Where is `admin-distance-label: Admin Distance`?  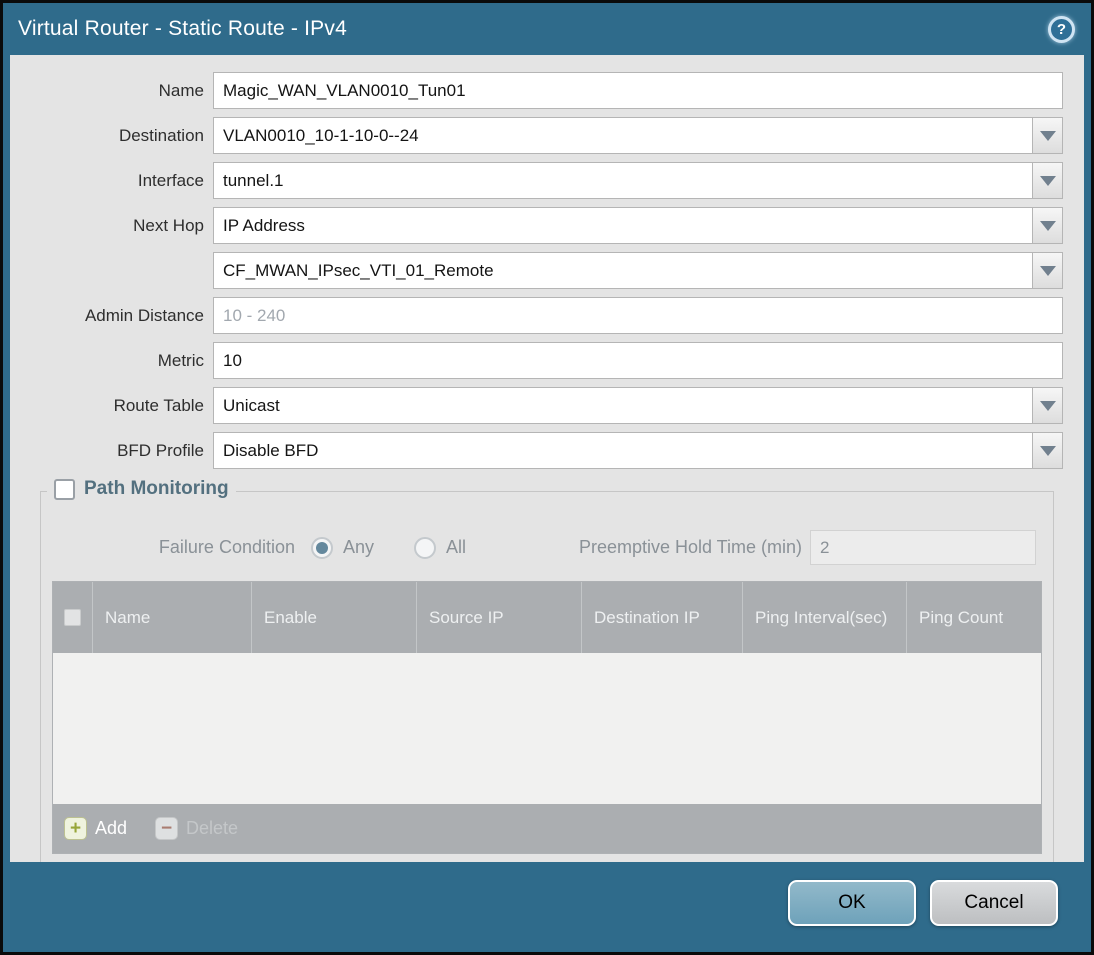 admin-distance-label: Admin Distance is located at coordinates (144, 315).